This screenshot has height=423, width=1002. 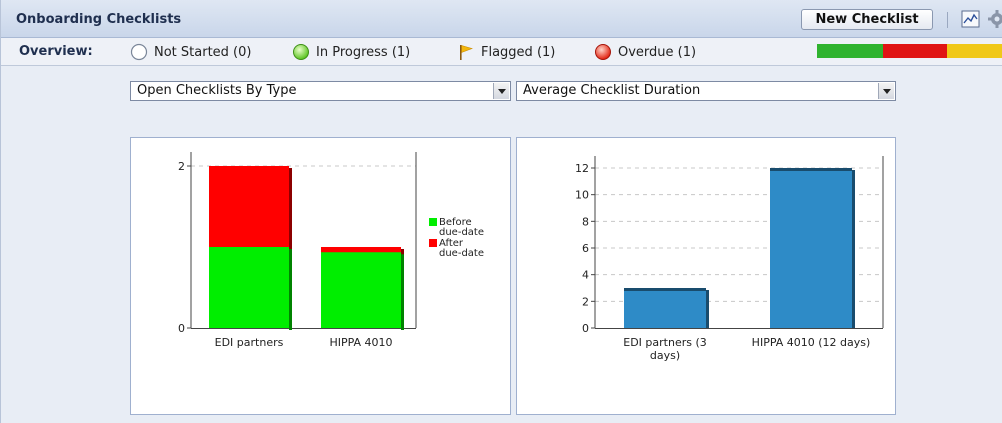 I want to click on red-circle-icon, so click(x=603, y=52).